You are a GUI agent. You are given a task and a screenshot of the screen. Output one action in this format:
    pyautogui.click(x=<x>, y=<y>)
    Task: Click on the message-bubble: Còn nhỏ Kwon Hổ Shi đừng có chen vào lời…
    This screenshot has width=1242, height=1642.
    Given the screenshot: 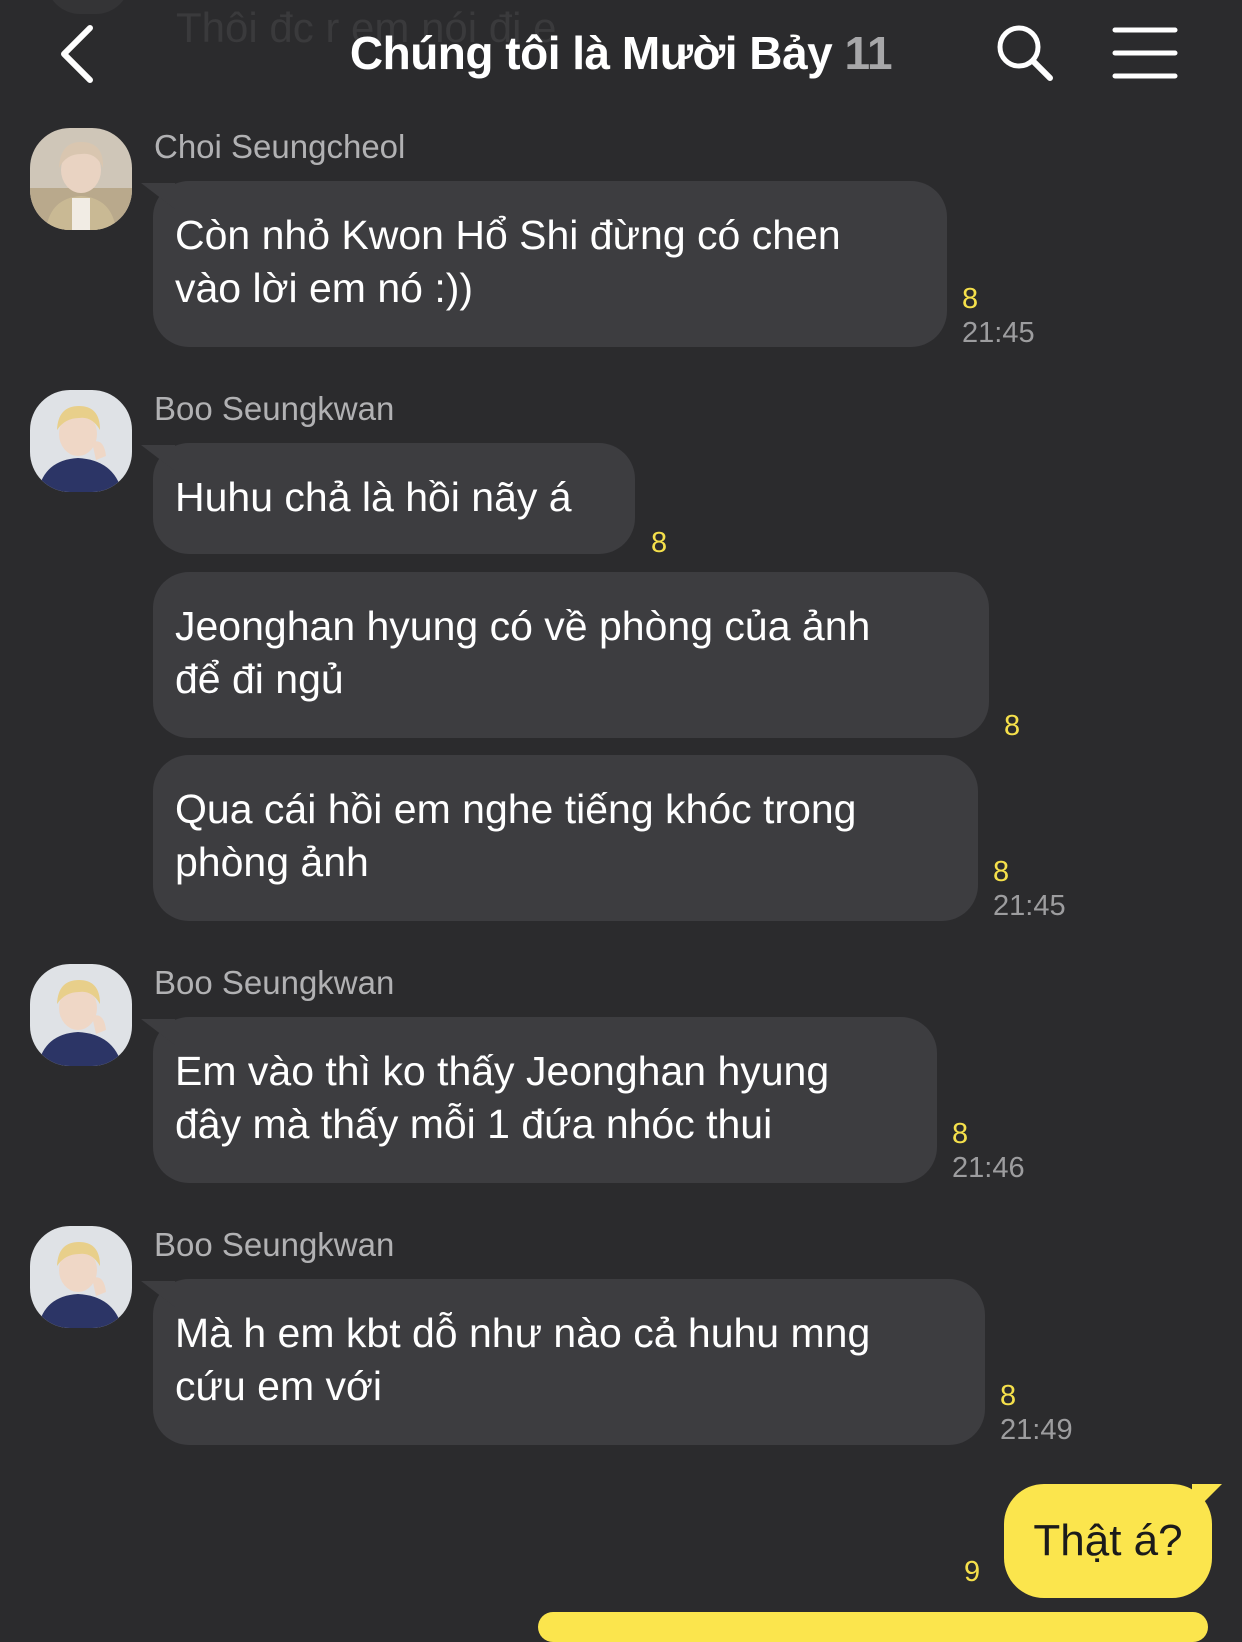 What is the action you would take?
    pyautogui.click(x=550, y=264)
    